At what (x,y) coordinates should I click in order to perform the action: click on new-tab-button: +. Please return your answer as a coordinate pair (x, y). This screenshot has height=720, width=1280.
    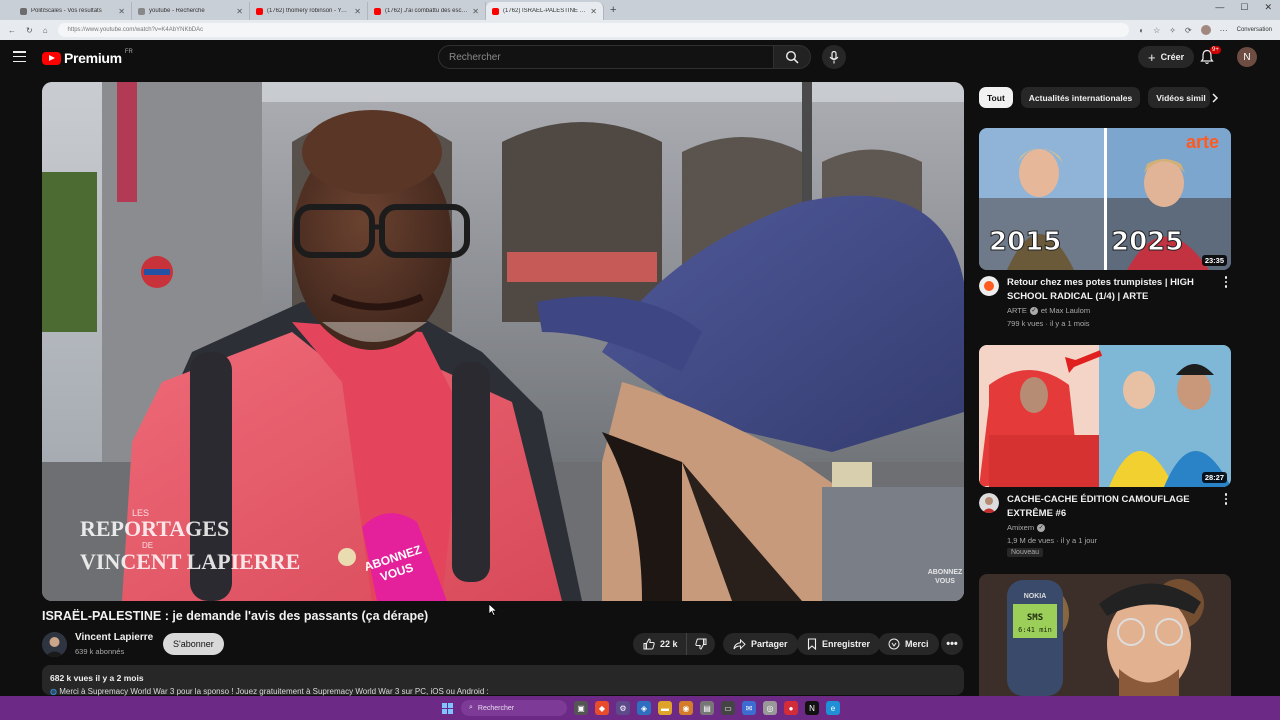
    Looking at the image, I should click on (613, 10).